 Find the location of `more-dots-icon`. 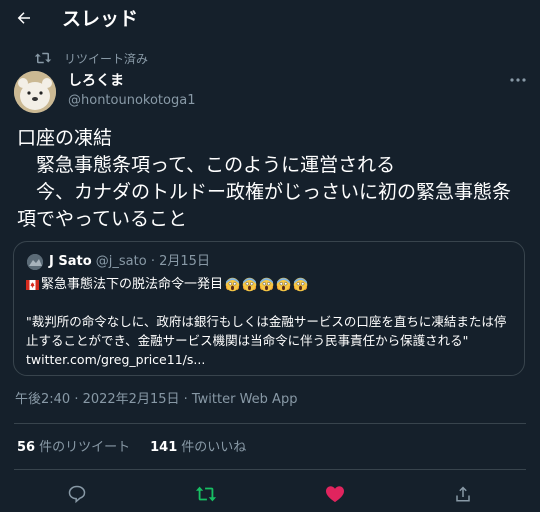

more-dots-icon is located at coordinates (518, 80).